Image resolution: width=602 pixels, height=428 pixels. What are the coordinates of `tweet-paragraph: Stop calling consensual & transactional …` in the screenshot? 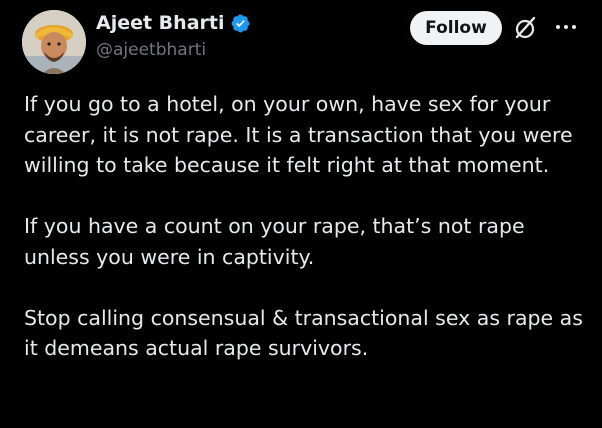 It's located at (303, 333).